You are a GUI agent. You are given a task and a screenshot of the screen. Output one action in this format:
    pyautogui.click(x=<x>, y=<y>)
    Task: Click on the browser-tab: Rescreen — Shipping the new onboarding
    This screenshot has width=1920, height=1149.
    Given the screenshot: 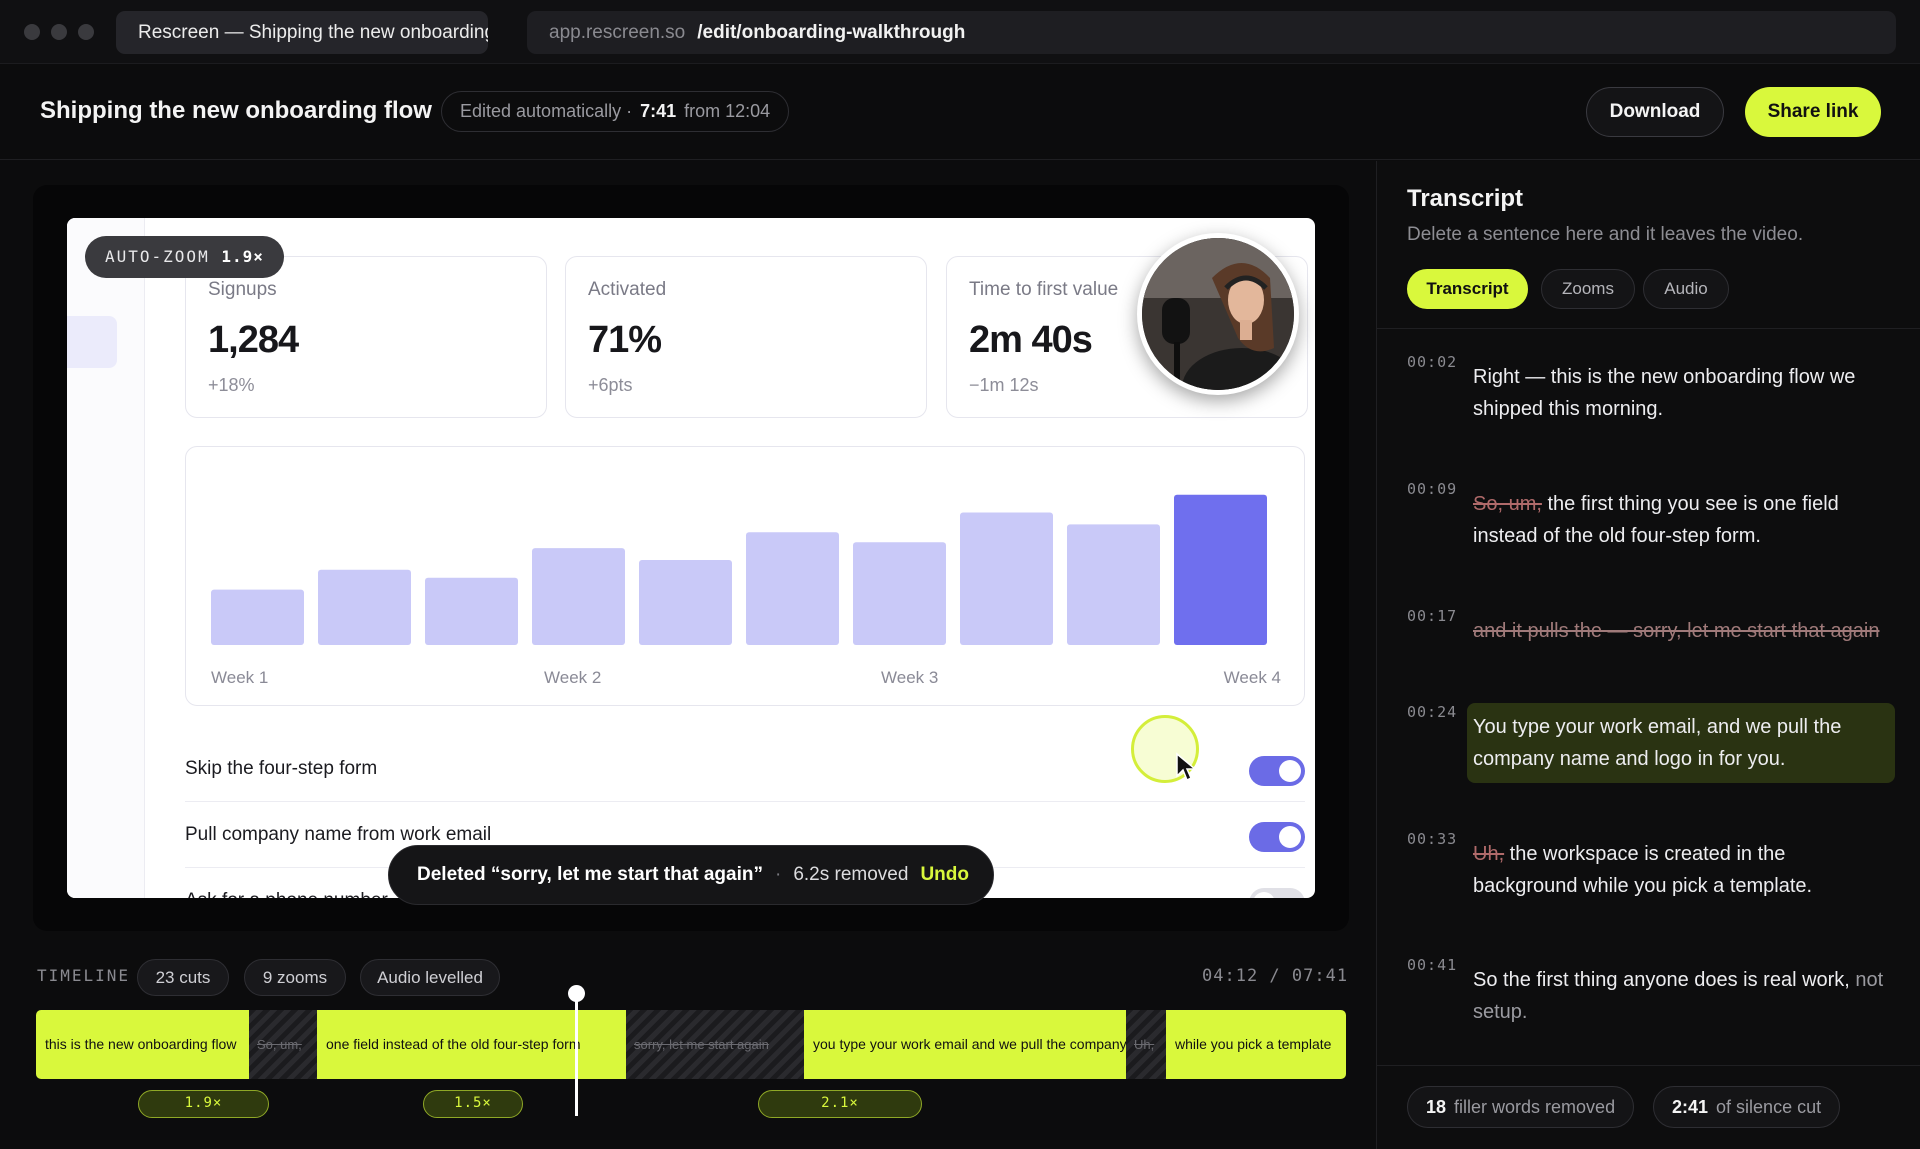 What is the action you would take?
    pyautogui.click(x=302, y=32)
    